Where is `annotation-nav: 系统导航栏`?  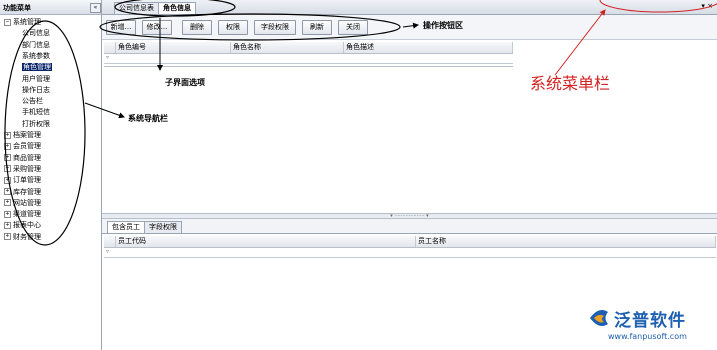
annotation-nav: 系统导航栏 is located at coordinates (148, 118).